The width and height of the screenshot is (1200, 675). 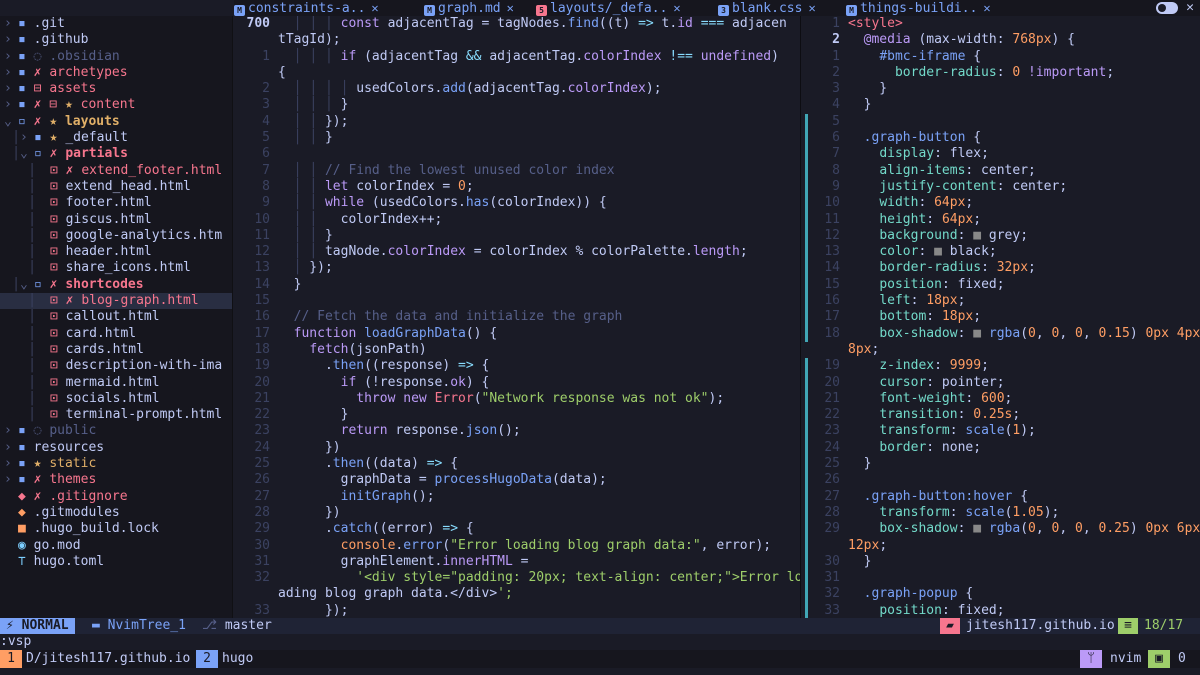 What do you see at coordinates (1024, 594) in the screenshot?
I see `code-line: .graph-popup {` at bounding box center [1024, 594].